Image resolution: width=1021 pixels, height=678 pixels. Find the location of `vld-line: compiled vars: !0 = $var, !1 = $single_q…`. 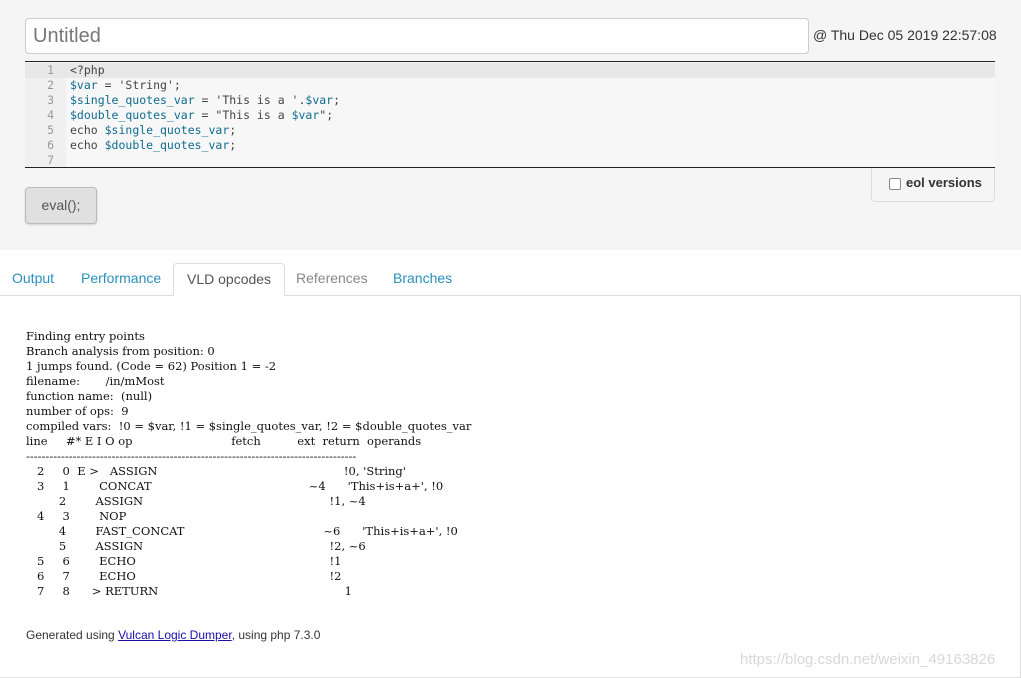

vld-line: compiled vars: !0 = $var, !1 = $single_q… is located at coordinates (249, 426).